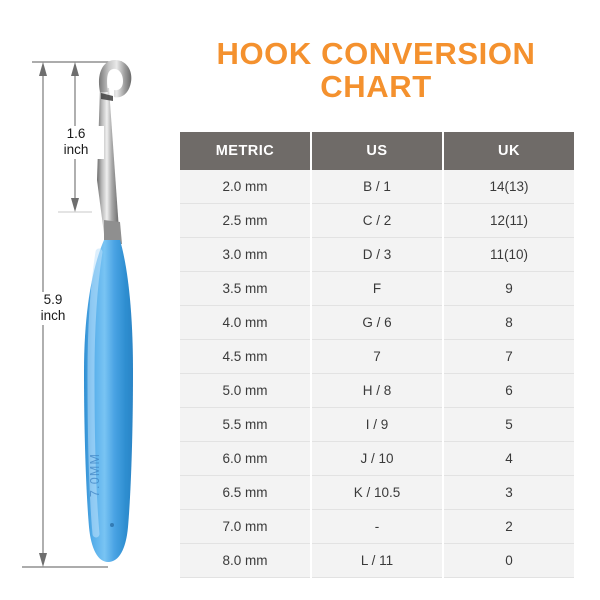 This screenshot has width=600, height=600. Describe the element at coordinates (508, 526) in the screenshot. I see `cell-uk: 2` at that location.